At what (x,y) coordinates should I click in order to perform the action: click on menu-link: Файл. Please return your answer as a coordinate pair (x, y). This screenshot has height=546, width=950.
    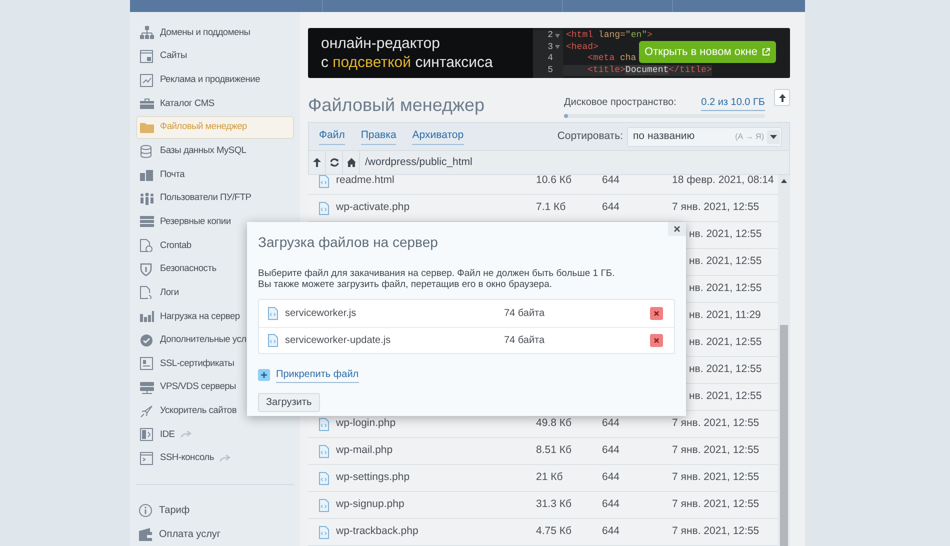
    Looking at the image, I should click on (332, 136).